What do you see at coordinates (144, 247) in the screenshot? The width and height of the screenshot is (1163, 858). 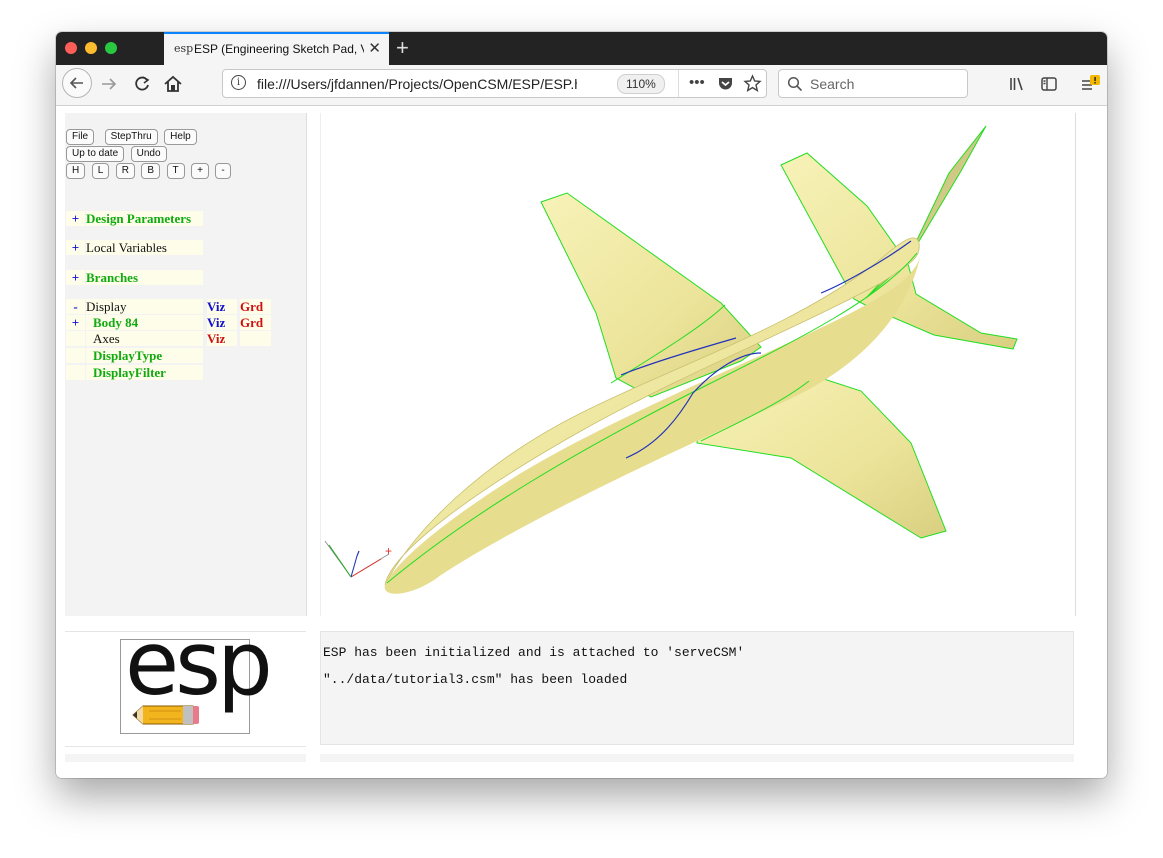 I see `local-variables-label: Local Variables` at bounding box center [144, 247].